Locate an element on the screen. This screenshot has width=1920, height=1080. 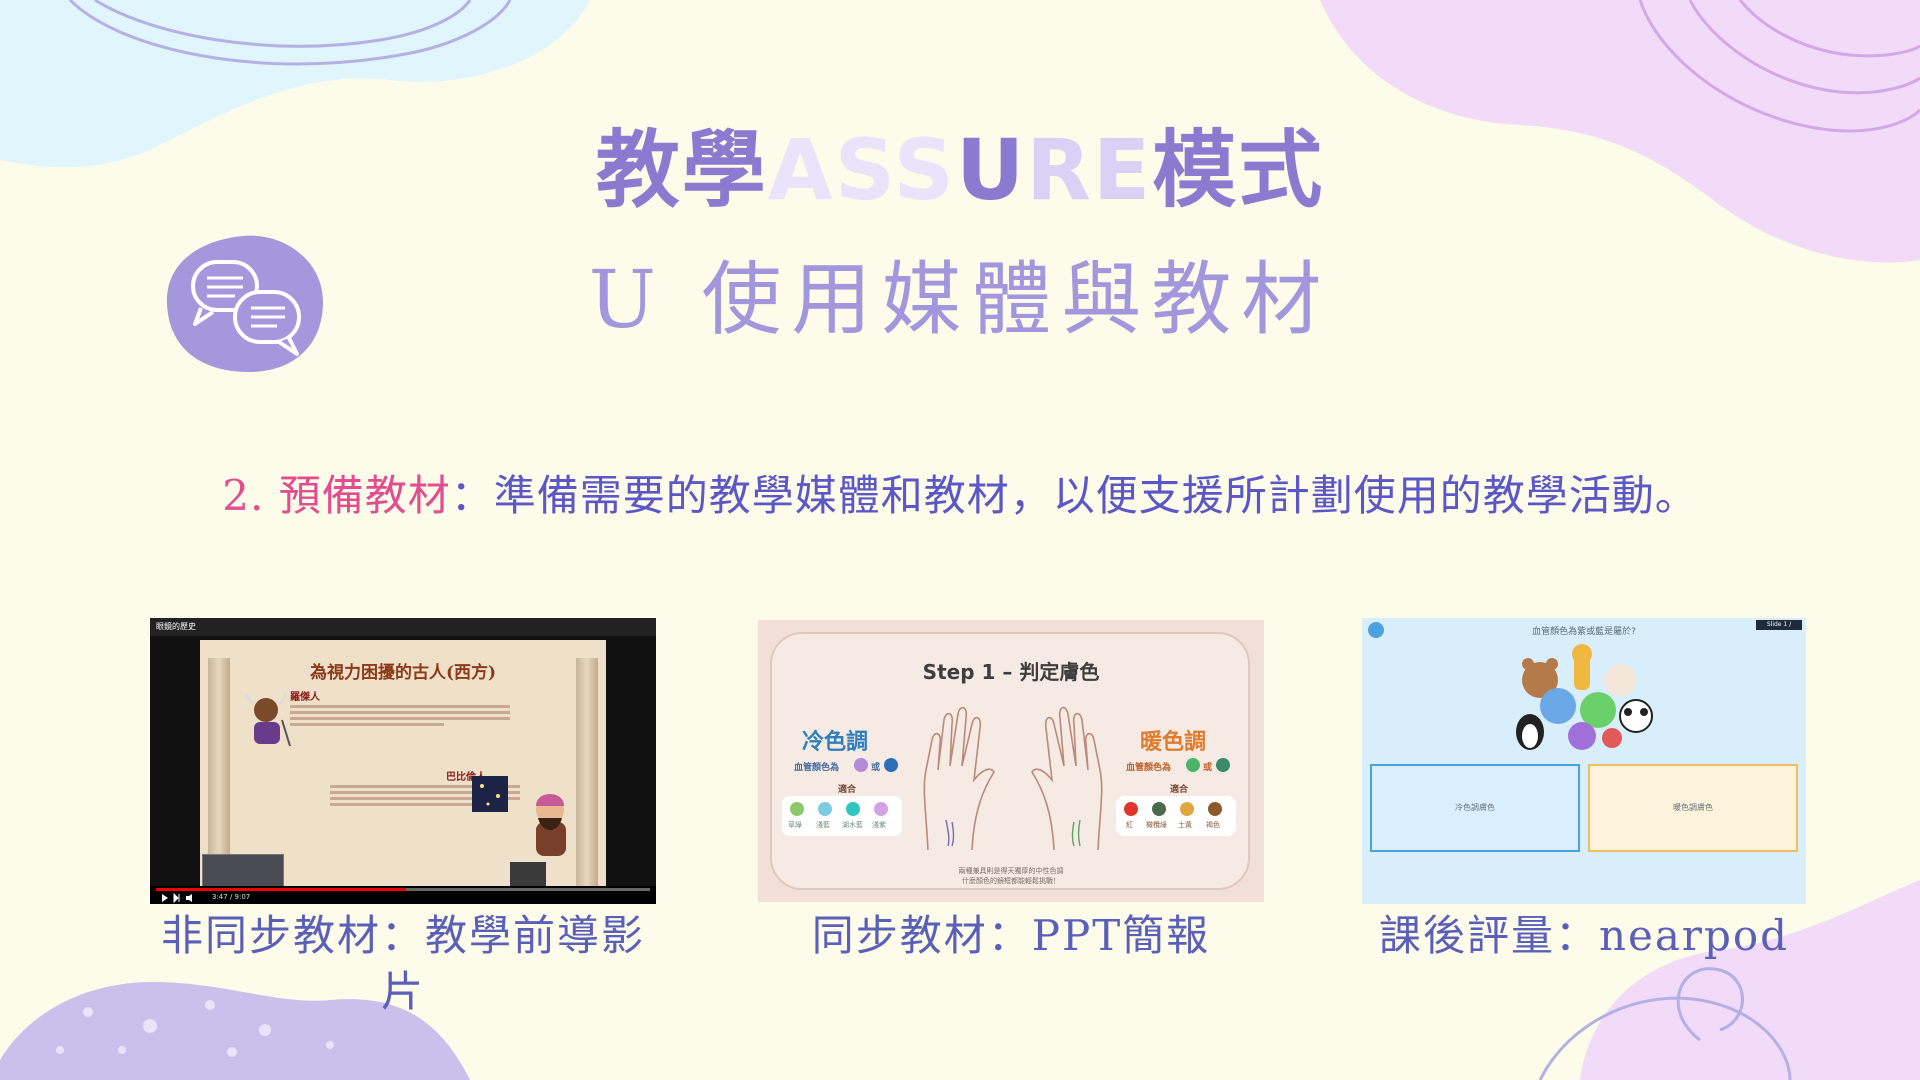
nearpod-option-cool: 冷色調膚色 is located at coordinates (1475, 808).